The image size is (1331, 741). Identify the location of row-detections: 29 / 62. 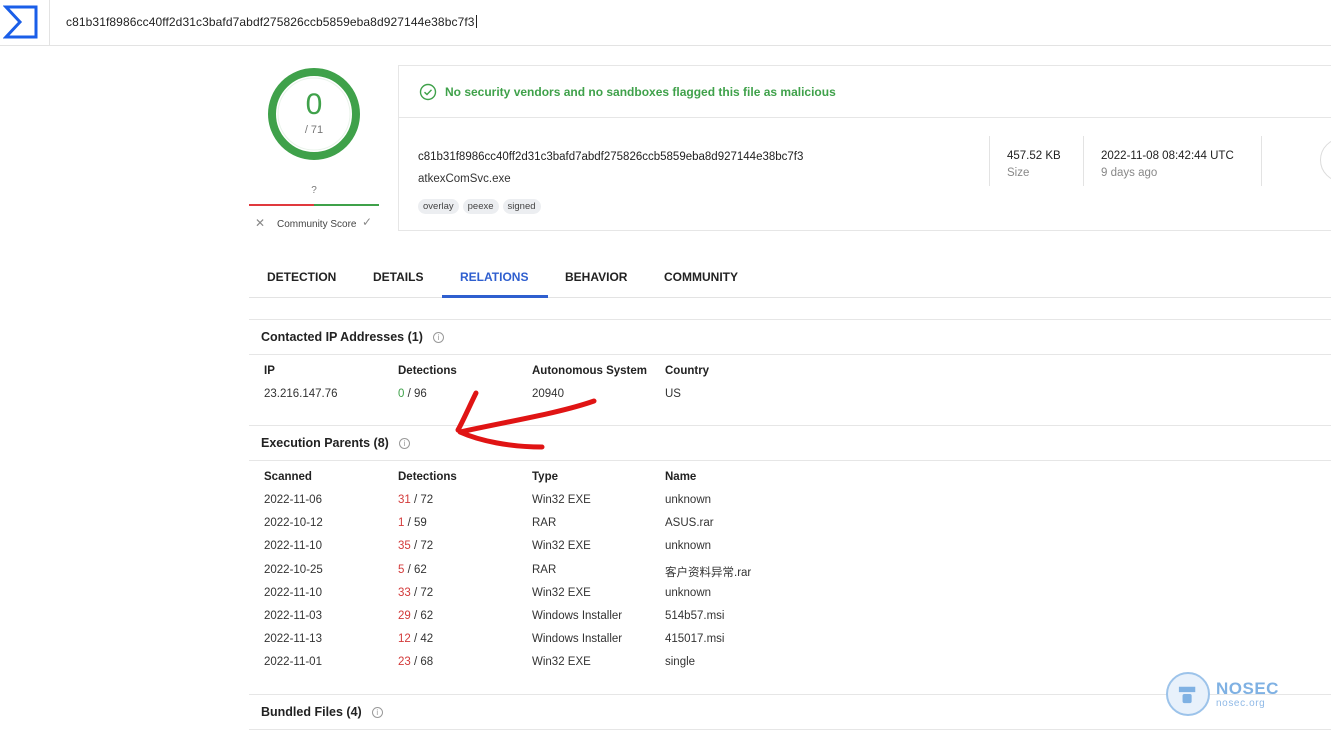
(415, 616).